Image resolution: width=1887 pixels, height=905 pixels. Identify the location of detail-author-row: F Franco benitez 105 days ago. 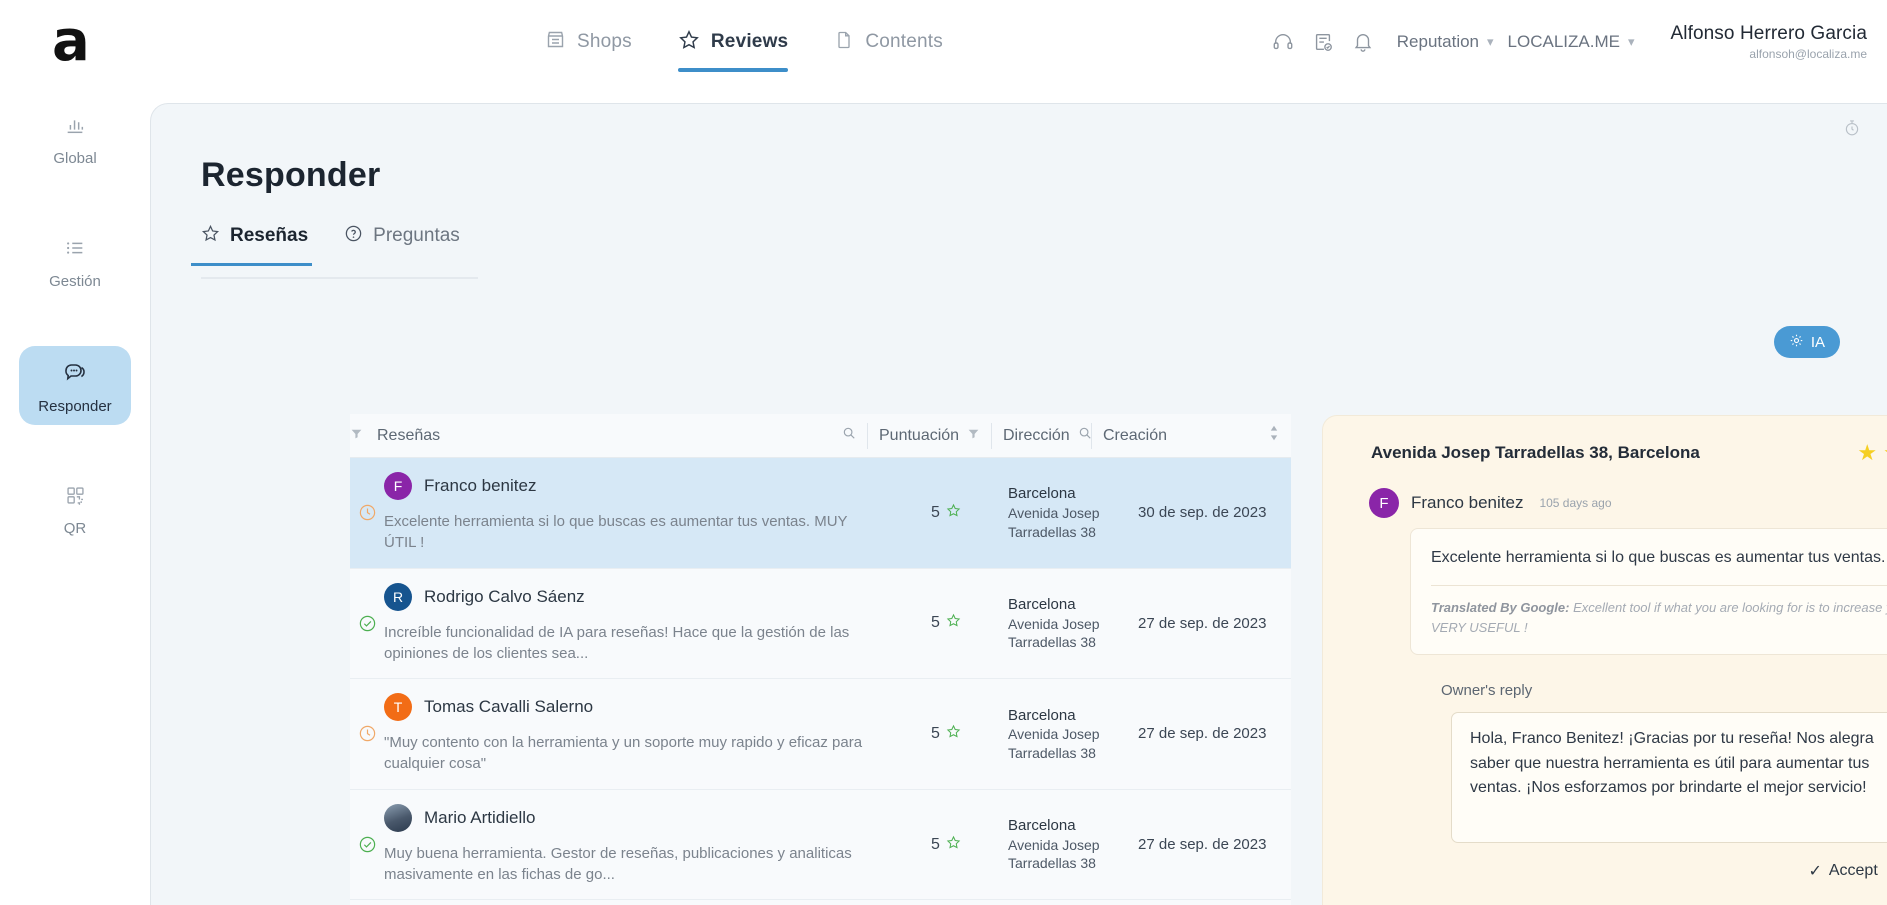
(1628, 503).